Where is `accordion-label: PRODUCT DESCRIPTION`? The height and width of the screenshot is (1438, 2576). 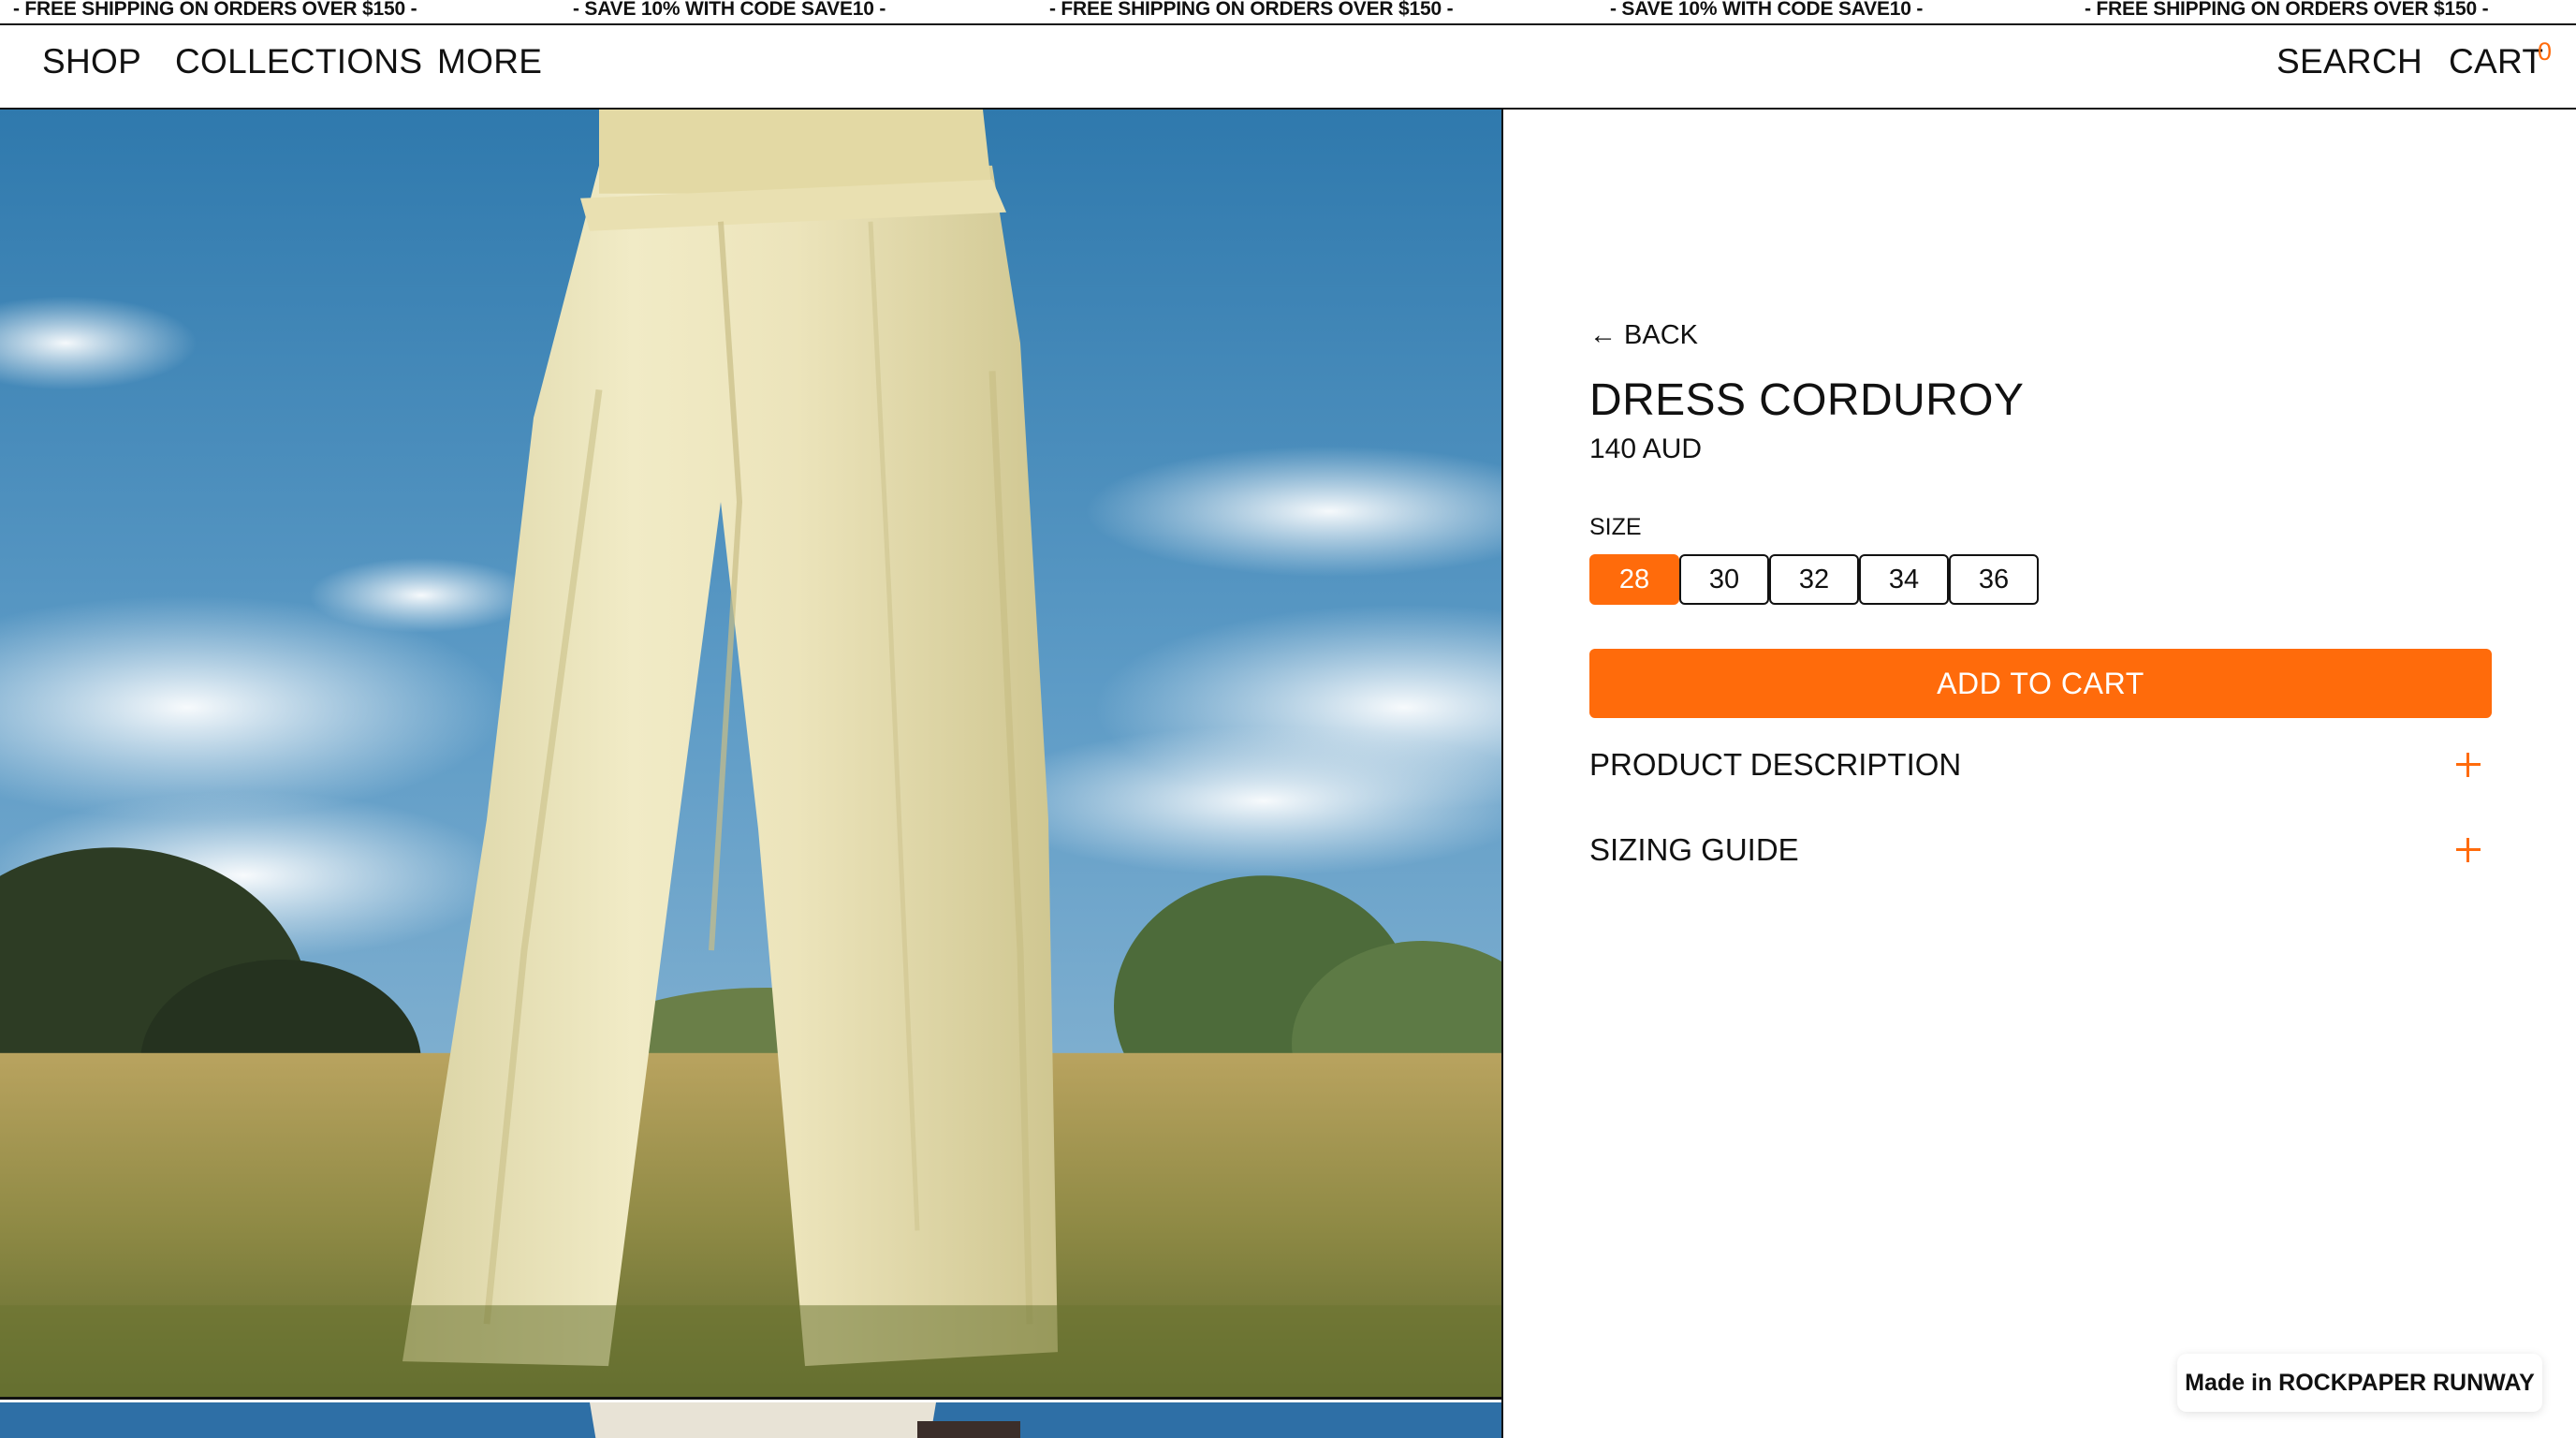 accordion-label: PRODUCT DESCRIPTION is located at coordinates (1776, 764).